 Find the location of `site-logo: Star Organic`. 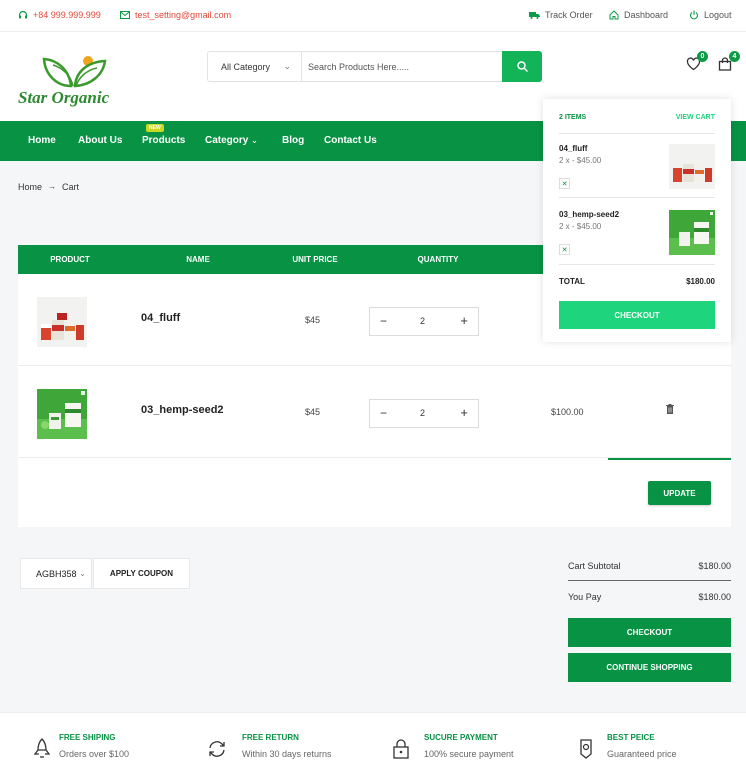

site-logo: Star Organic is located at coordinates (73, 81).